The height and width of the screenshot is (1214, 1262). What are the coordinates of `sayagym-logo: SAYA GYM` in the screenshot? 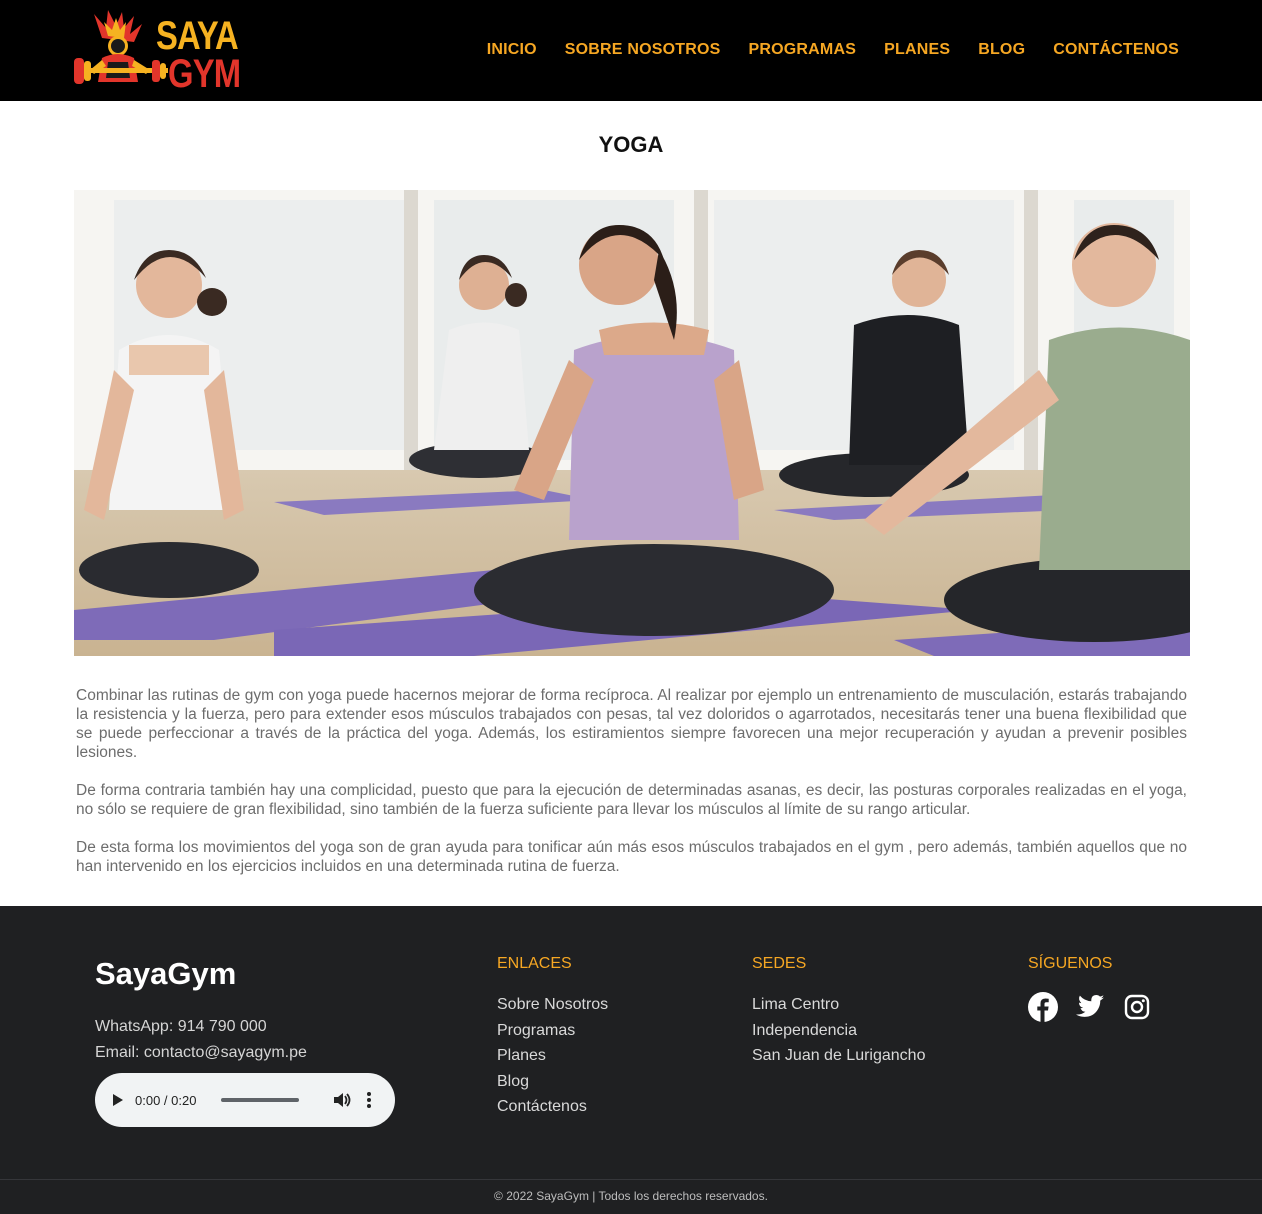 It's located at (157, 51).